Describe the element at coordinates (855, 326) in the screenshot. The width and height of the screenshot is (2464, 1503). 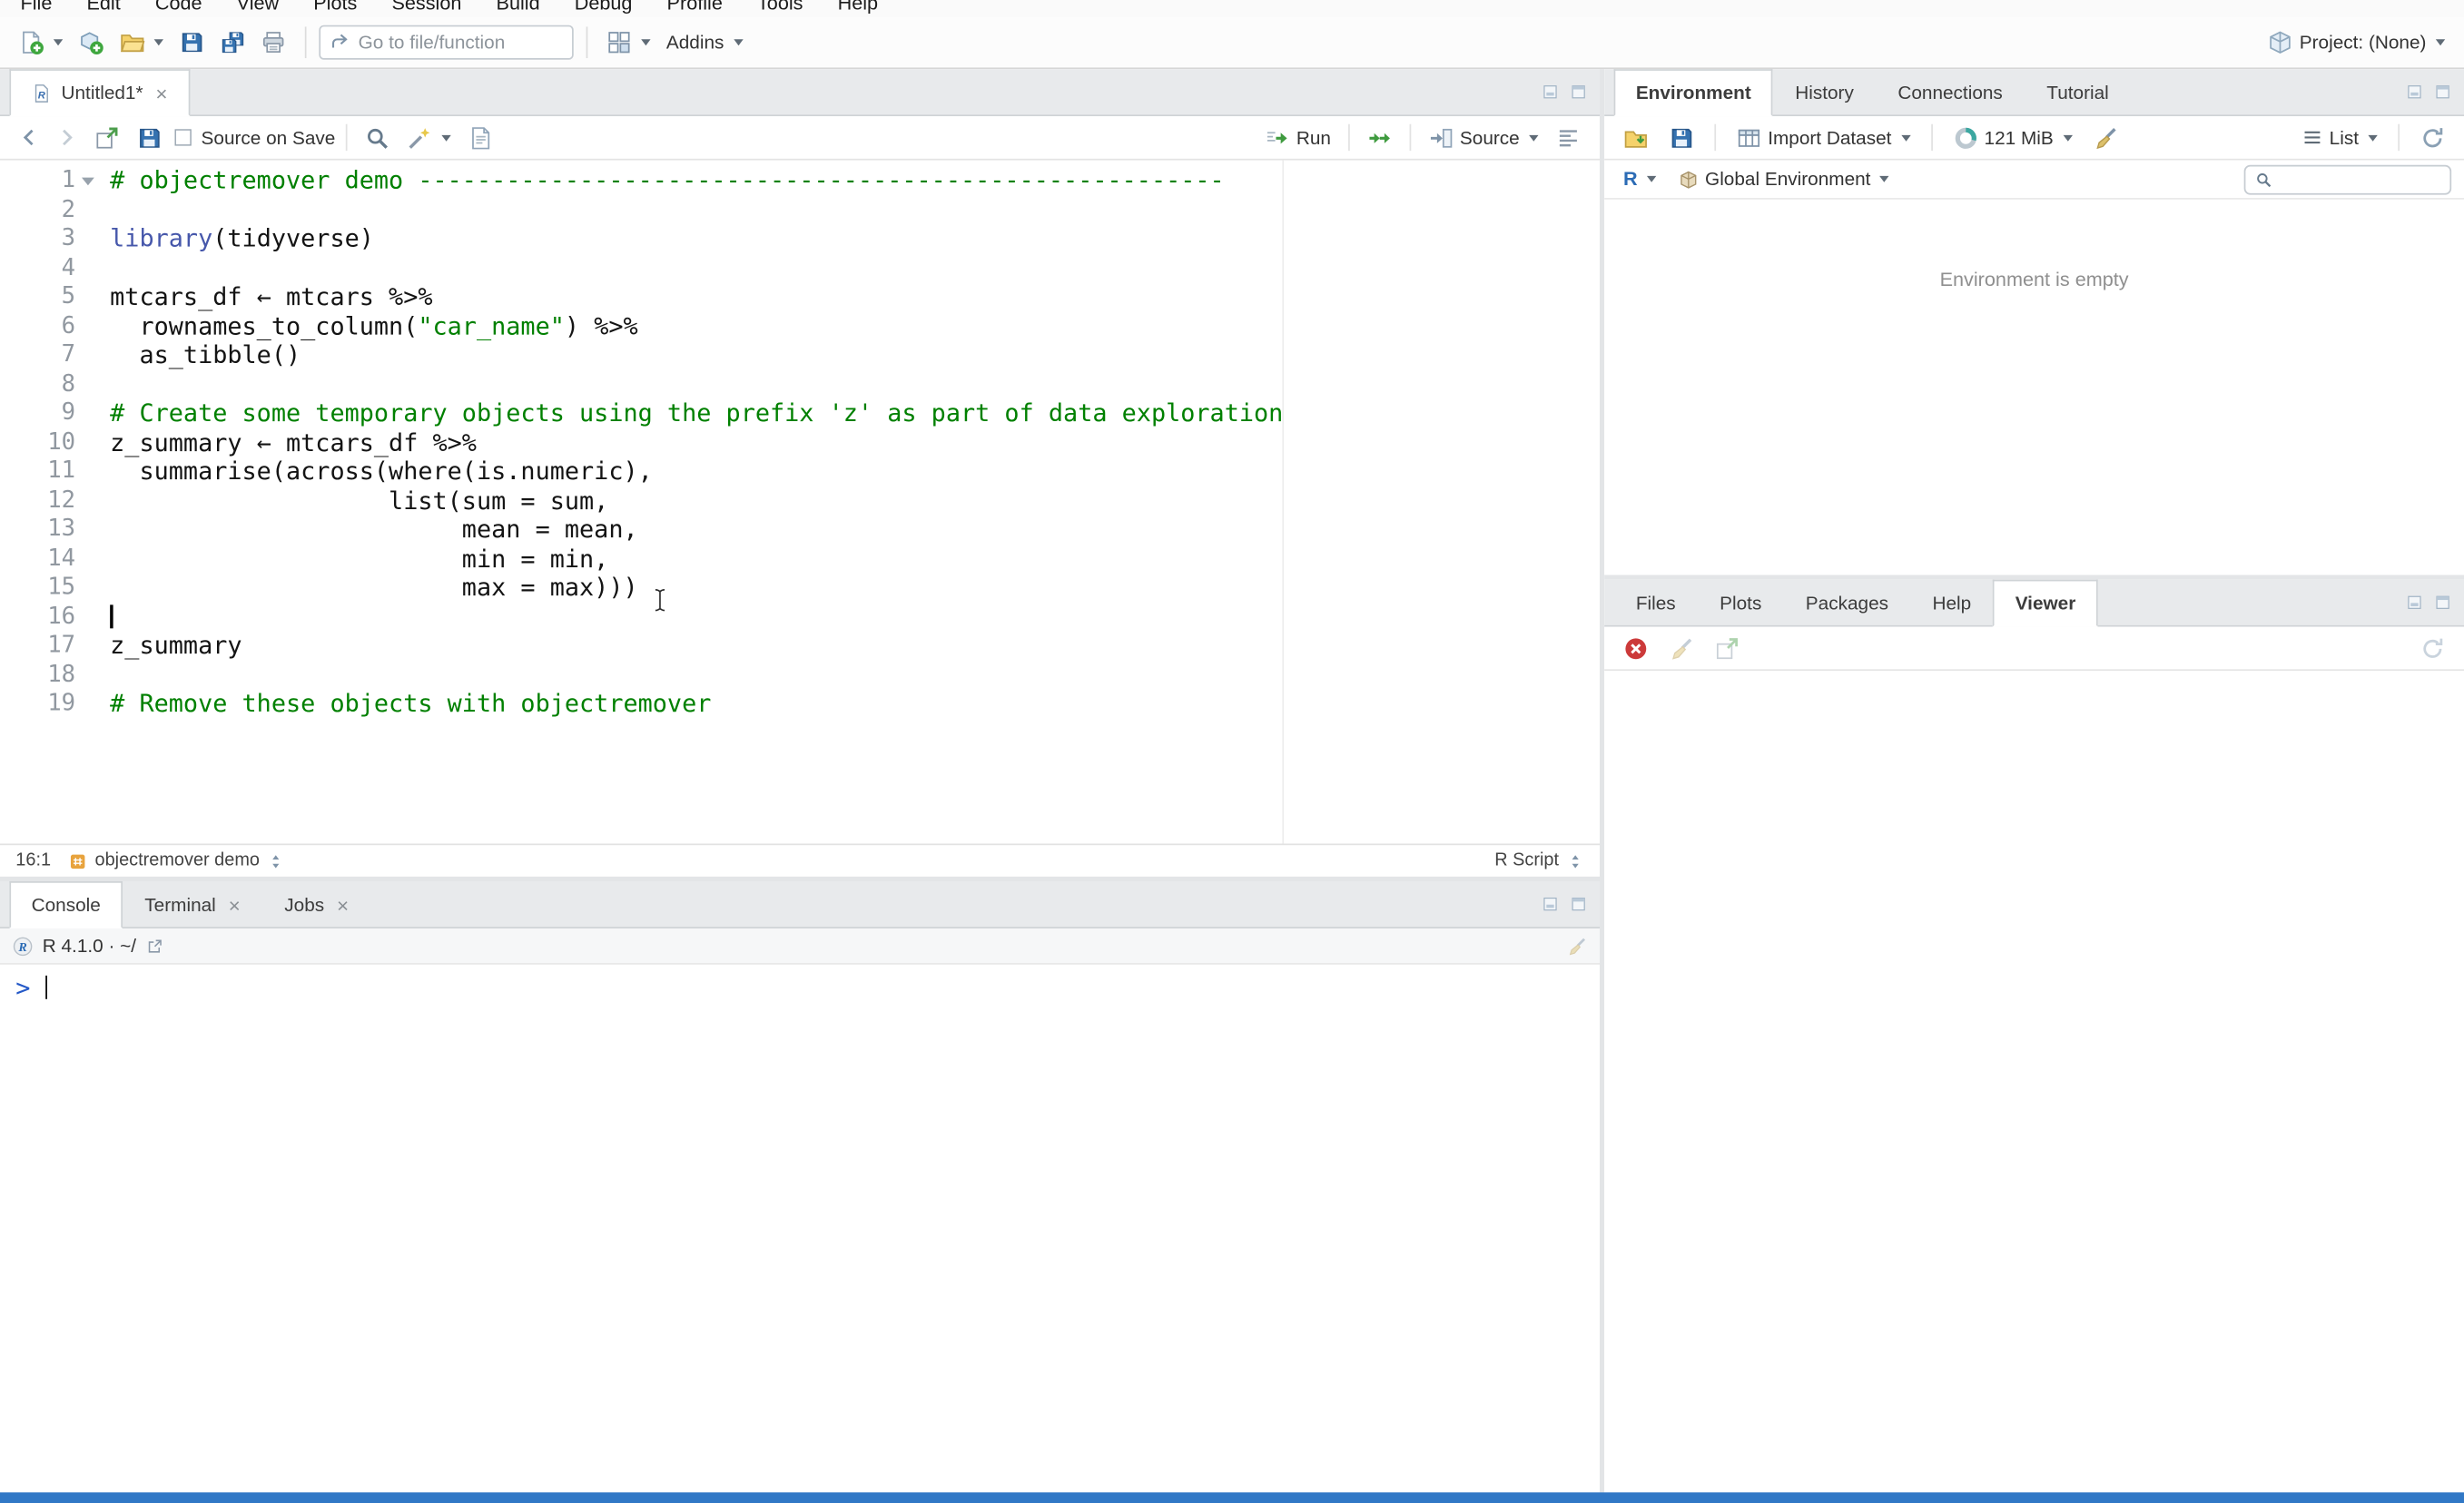
I see `code-line-6: rownames_to_column("car_name") %>%` at that location.